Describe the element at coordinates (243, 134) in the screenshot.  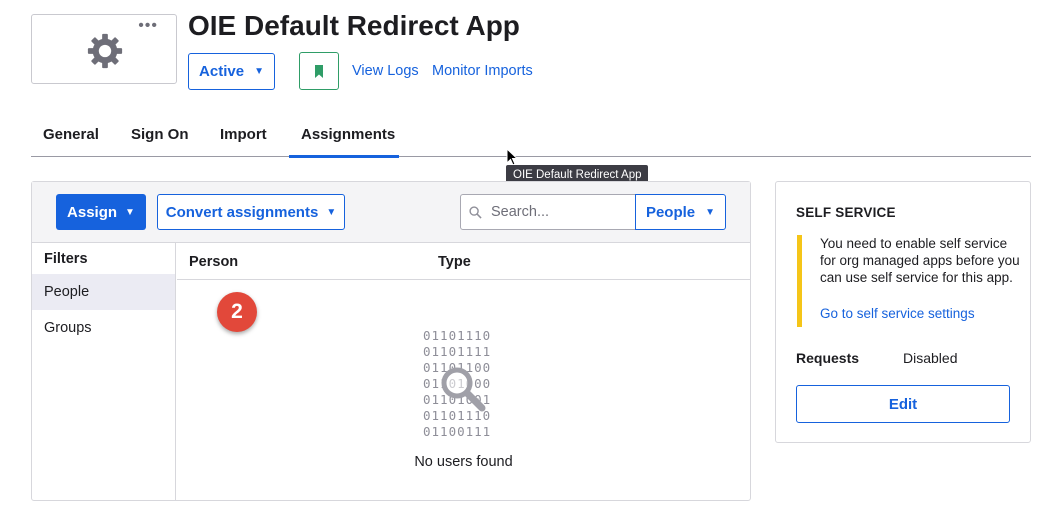
I see `tab-import: Import` at that location.